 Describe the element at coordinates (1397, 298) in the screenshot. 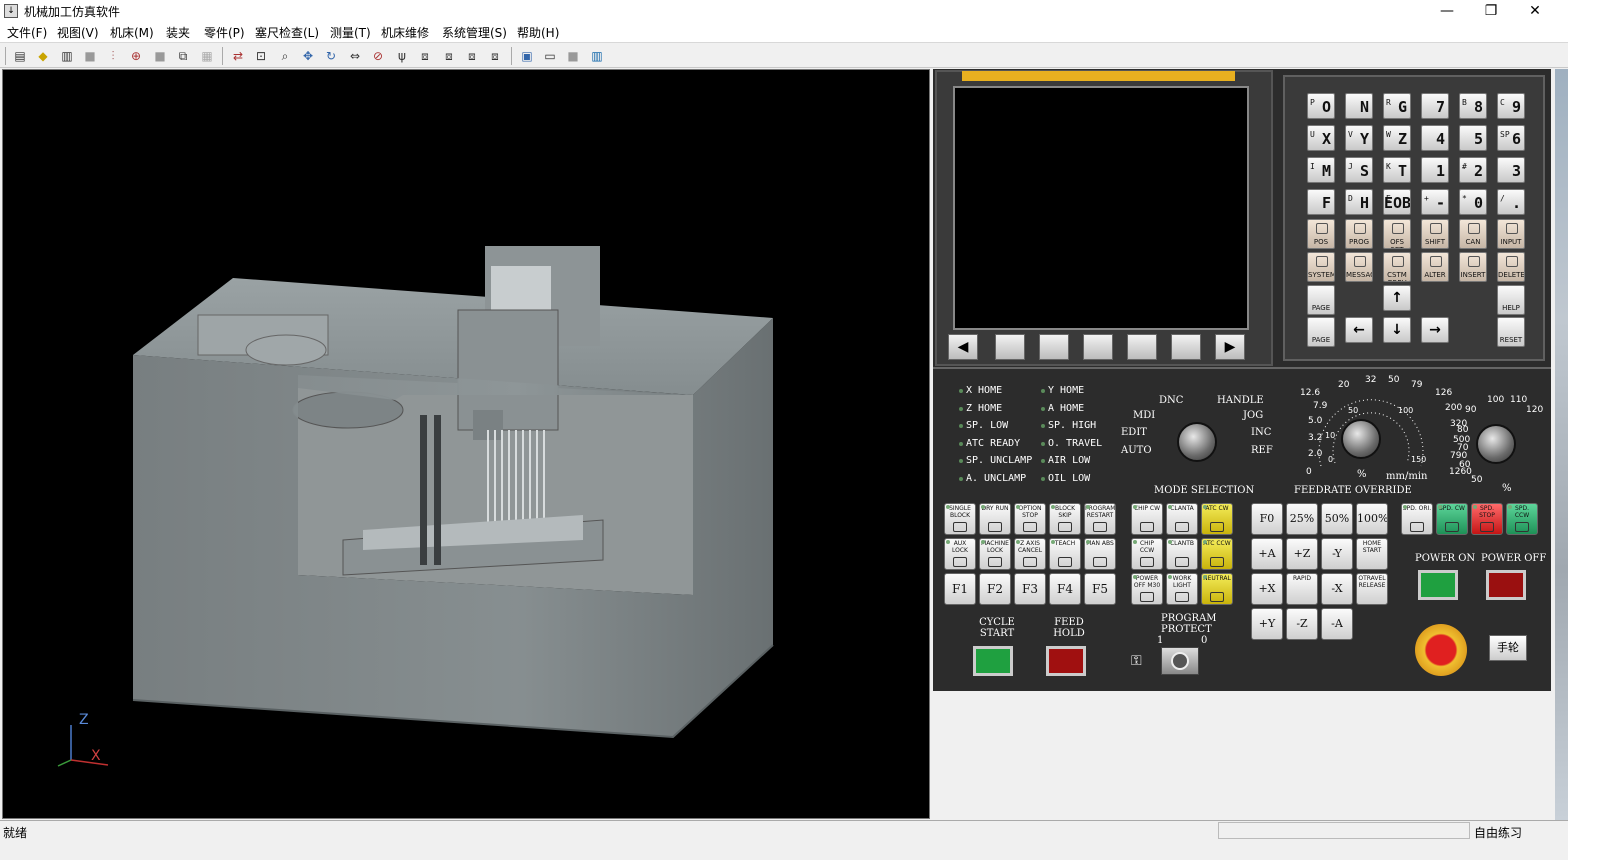

I see `cursor-up-button: ↑` at that location.